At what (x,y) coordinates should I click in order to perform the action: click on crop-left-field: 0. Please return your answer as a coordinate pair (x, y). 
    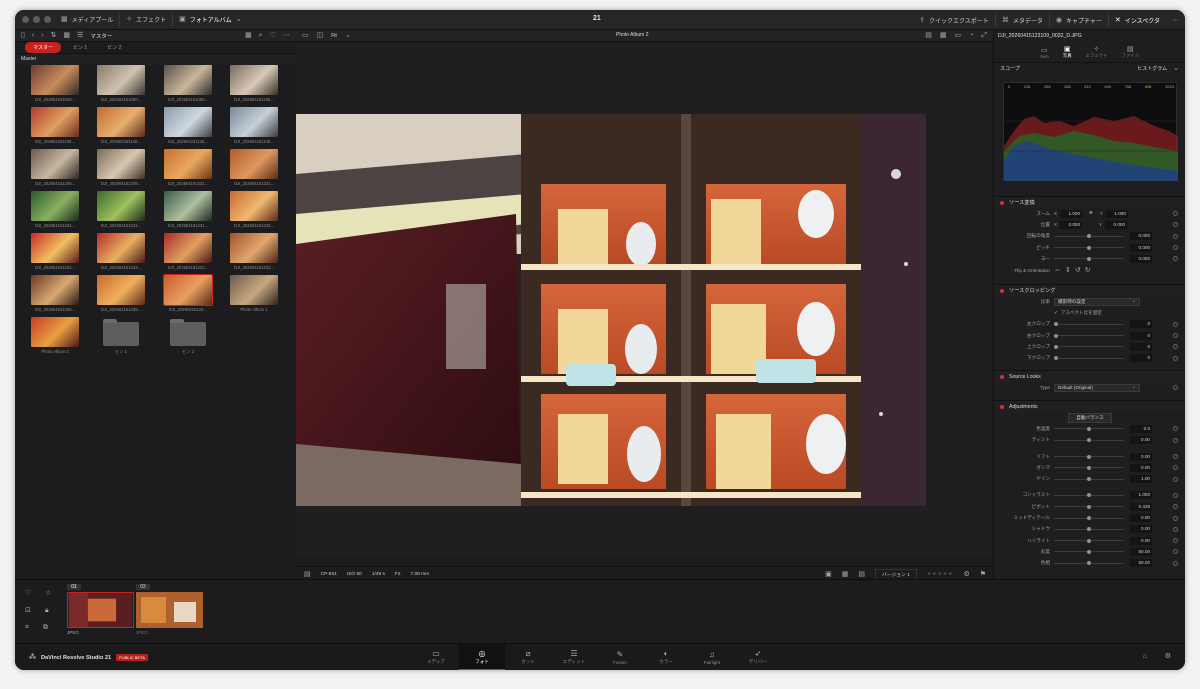
    Looking at the image, I should click on (1141, 324).